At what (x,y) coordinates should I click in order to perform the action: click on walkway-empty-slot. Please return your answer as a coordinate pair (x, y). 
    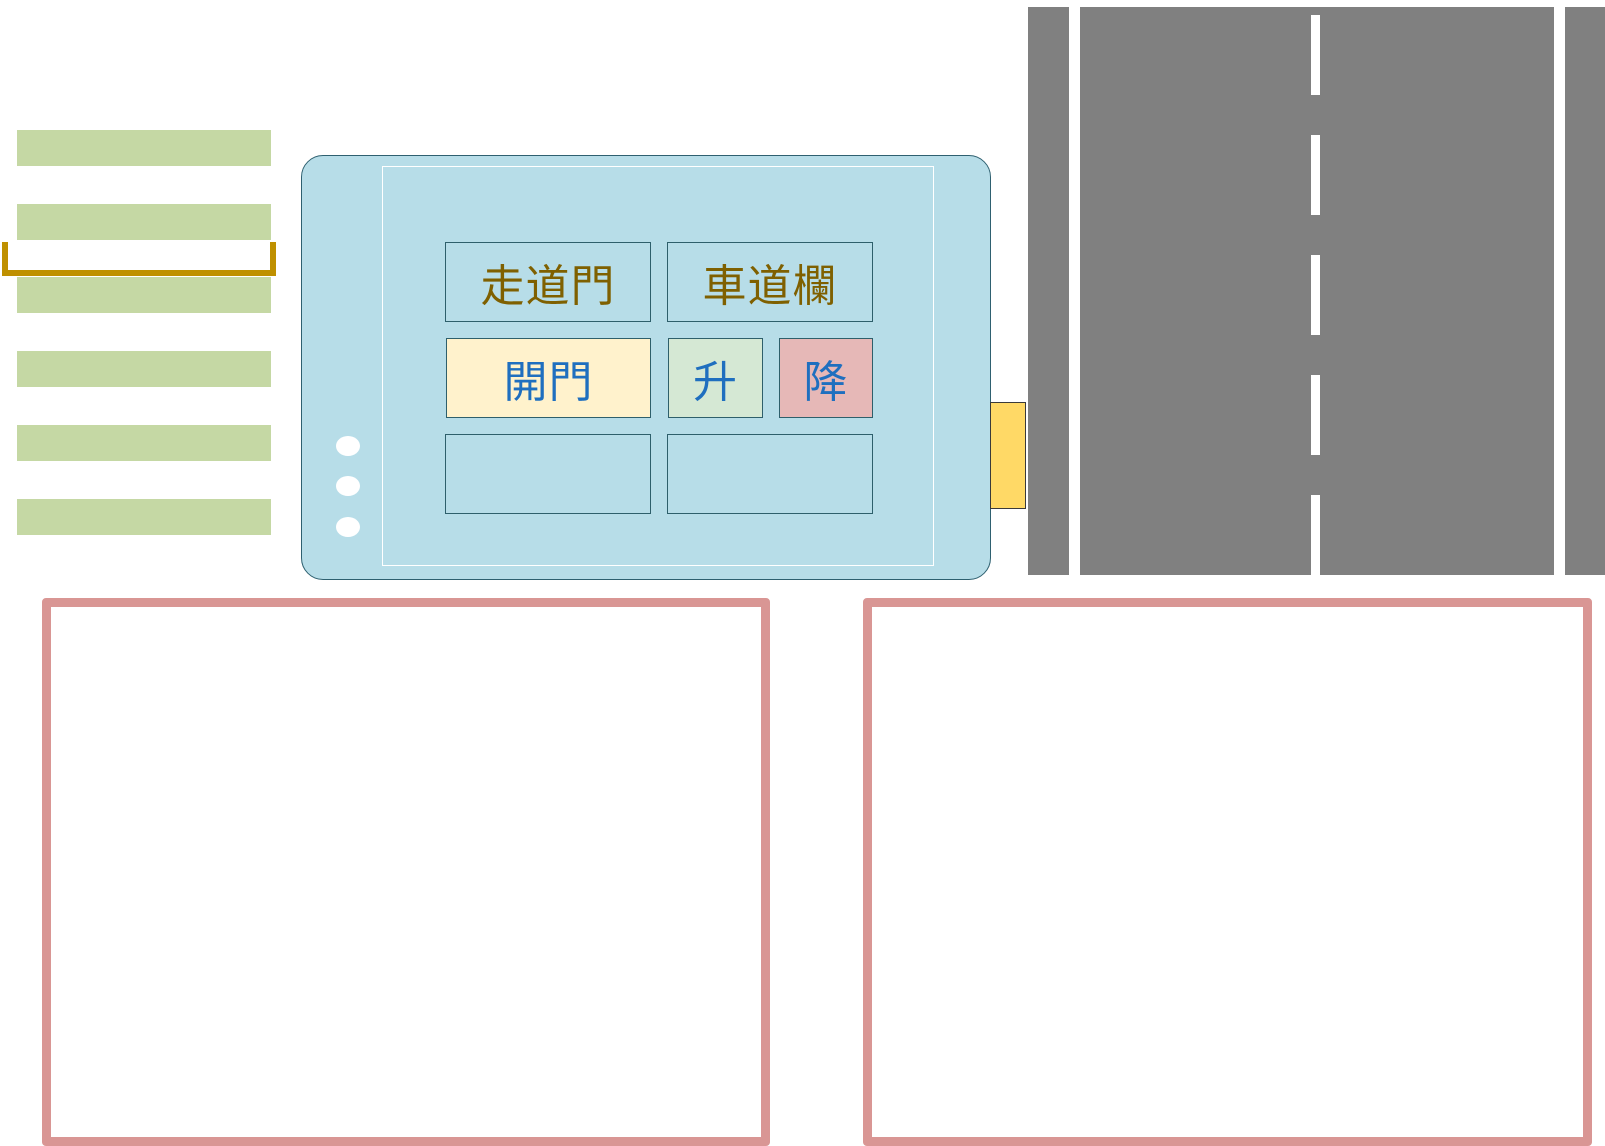
    Looking at the image, I should click on (548, 474).